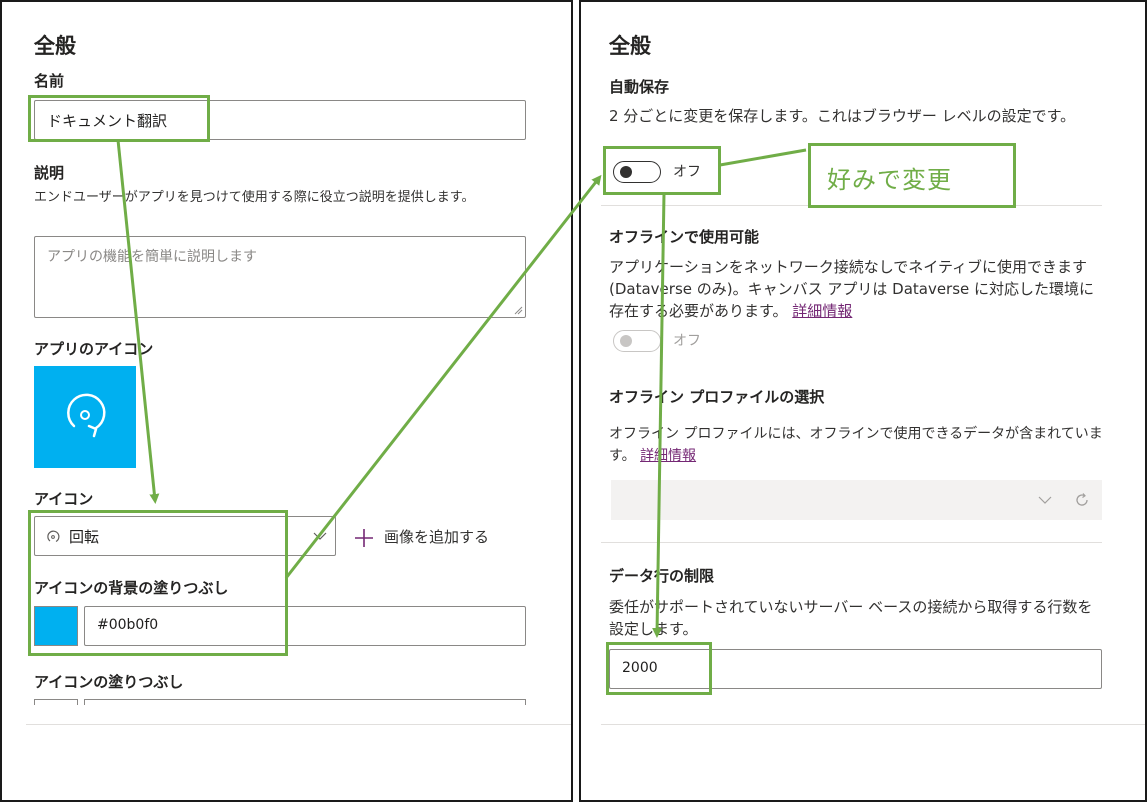  I want to click on refresh-icon, so click(1082, 500).